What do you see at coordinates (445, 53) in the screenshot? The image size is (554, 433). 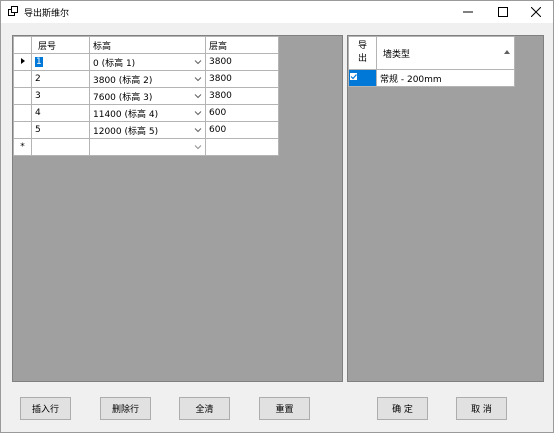 I see `column-header-wall-type: 墙类型` at bounding box center [445, 53].